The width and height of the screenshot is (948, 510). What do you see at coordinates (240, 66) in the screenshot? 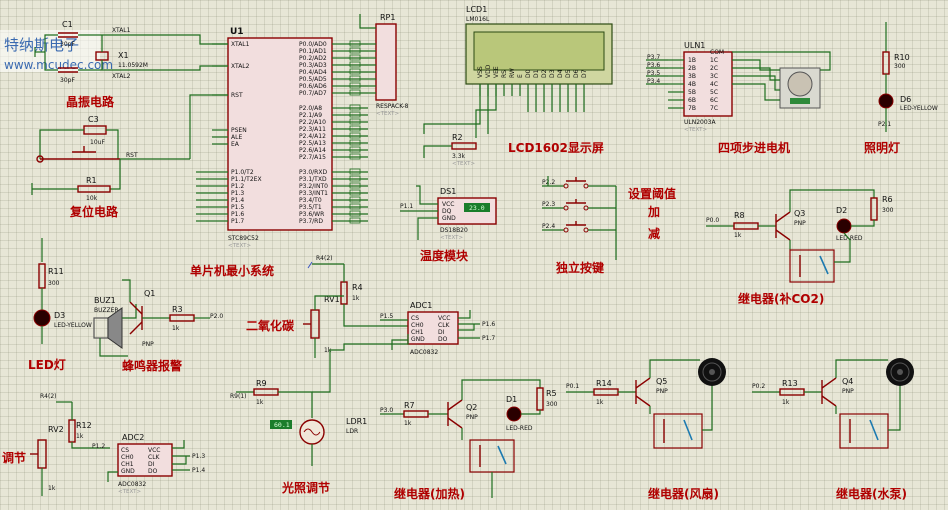
I see `u1-left-pin-label: XTAL2` at bounding box center [240, 66].